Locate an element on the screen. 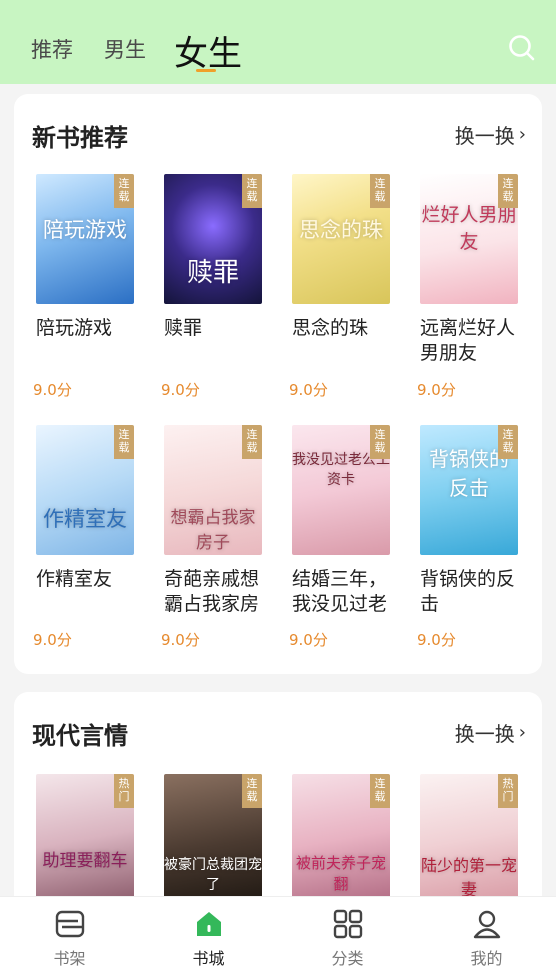 The width and height of the screenshot is (556, 970). book-cover: 助理要翻车 热门 is located at coordinates (85, 839).